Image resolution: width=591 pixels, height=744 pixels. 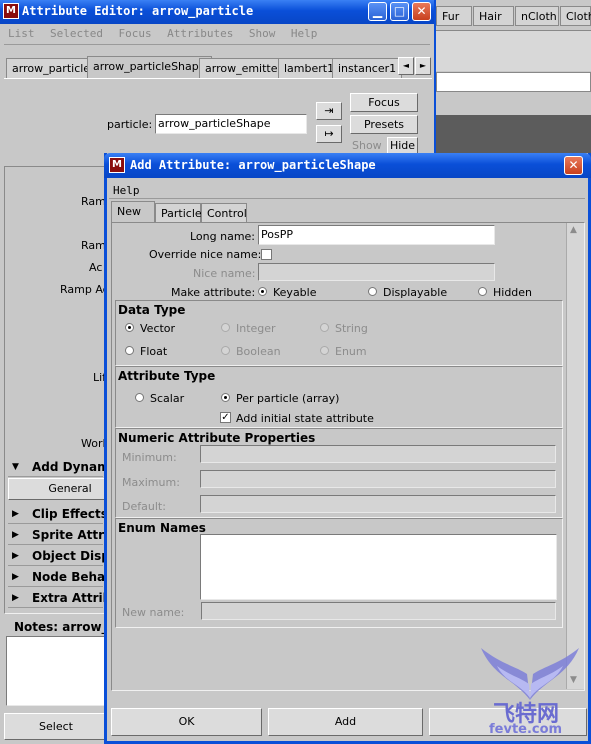 What do you see at coordinates (151, 482) in the screenshot?
I see `maximum-label: Maximum:` at bounding box center [151, 482].